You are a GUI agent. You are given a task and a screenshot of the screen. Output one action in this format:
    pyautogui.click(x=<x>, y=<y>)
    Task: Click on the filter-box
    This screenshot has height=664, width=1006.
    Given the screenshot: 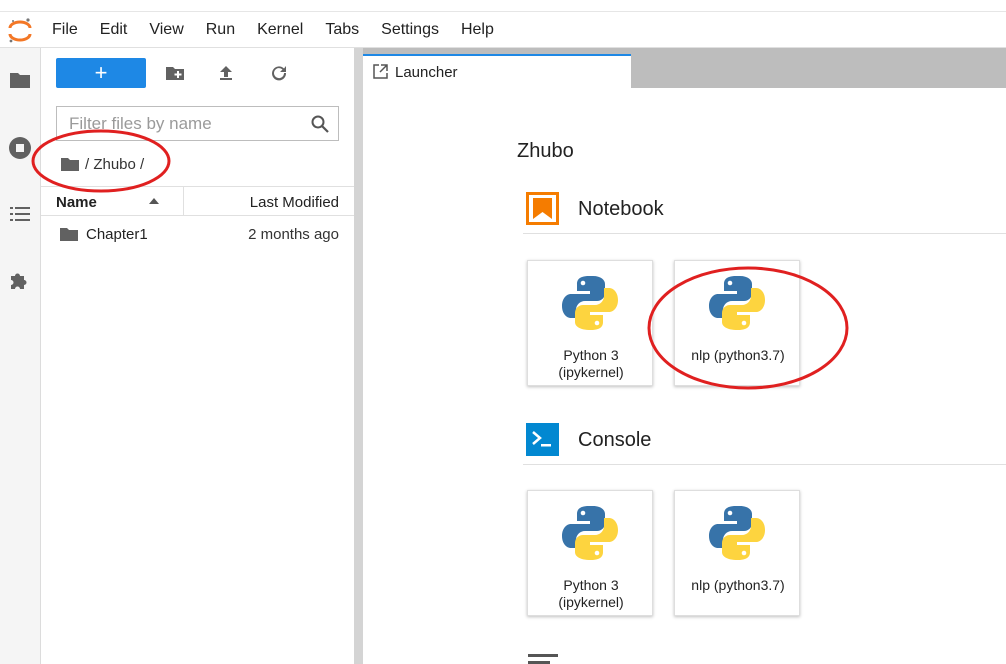 What is the action you would take?
    pyautogui.click(x=197, y=123)
    